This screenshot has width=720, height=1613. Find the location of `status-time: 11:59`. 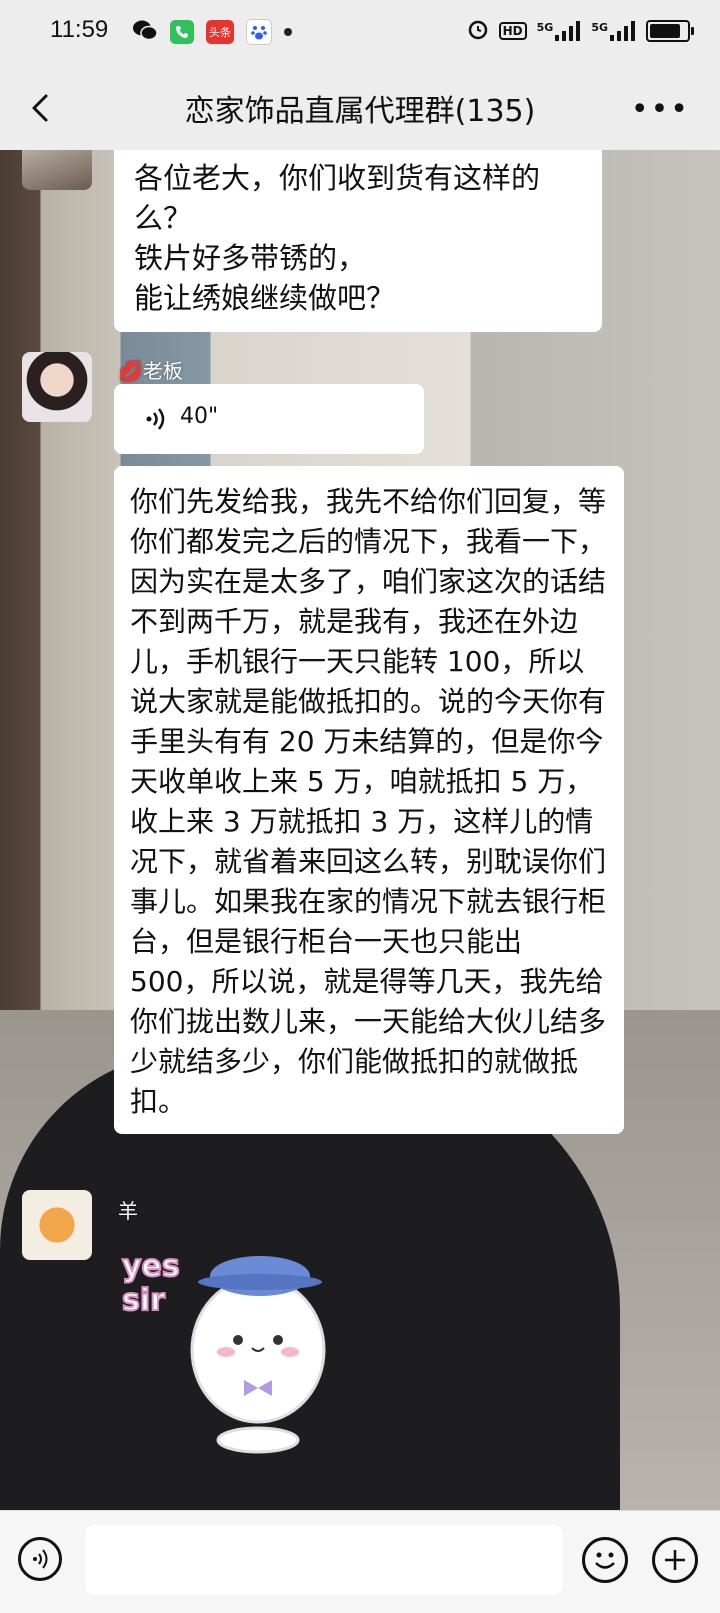

status-time: 11:59 is located at coordinates (79, 29).